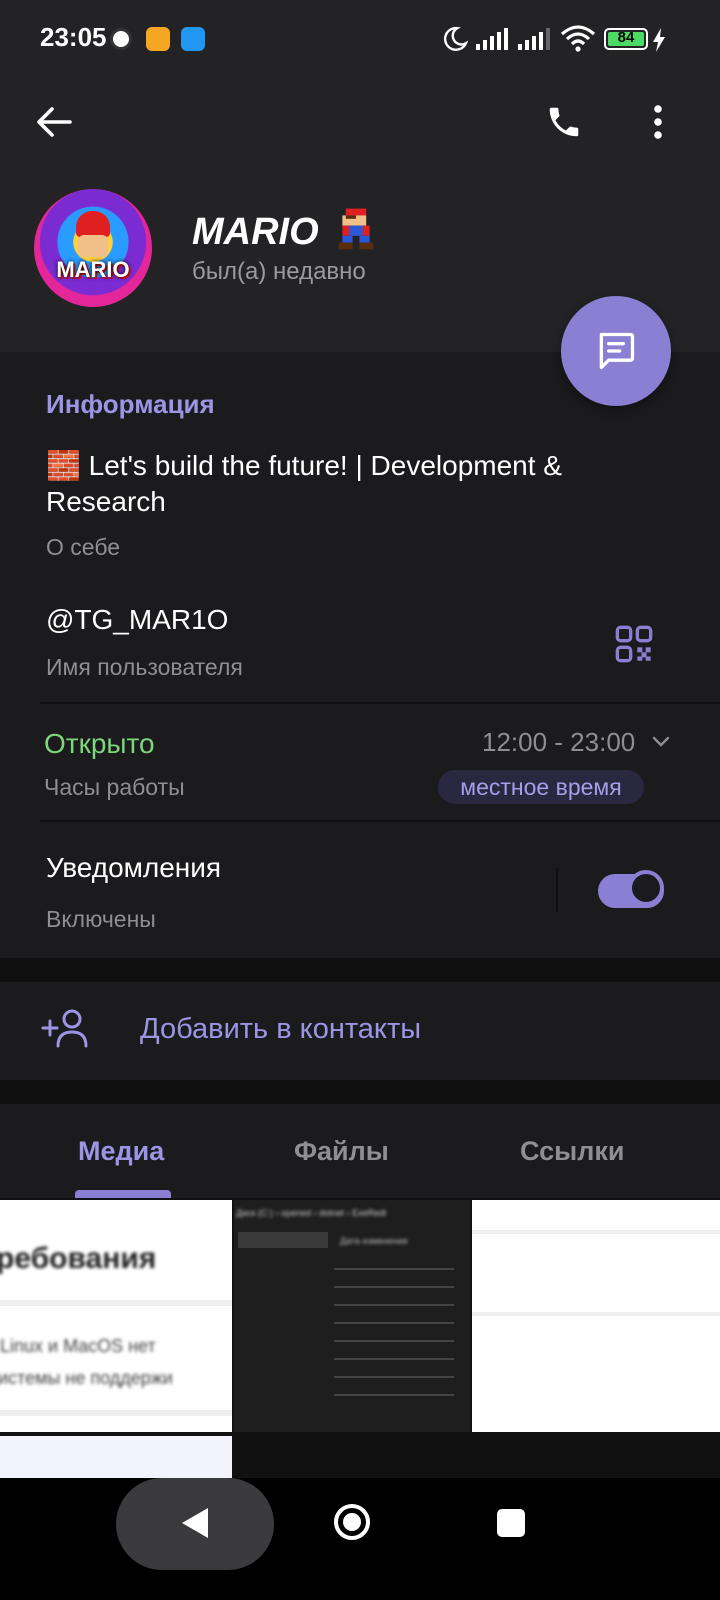  I want to click on more-vertical-icon, so click(658, 122).